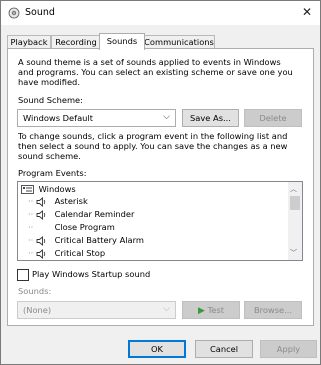  I want to click on scroll-up-icon: ︿, so click(293, 189).